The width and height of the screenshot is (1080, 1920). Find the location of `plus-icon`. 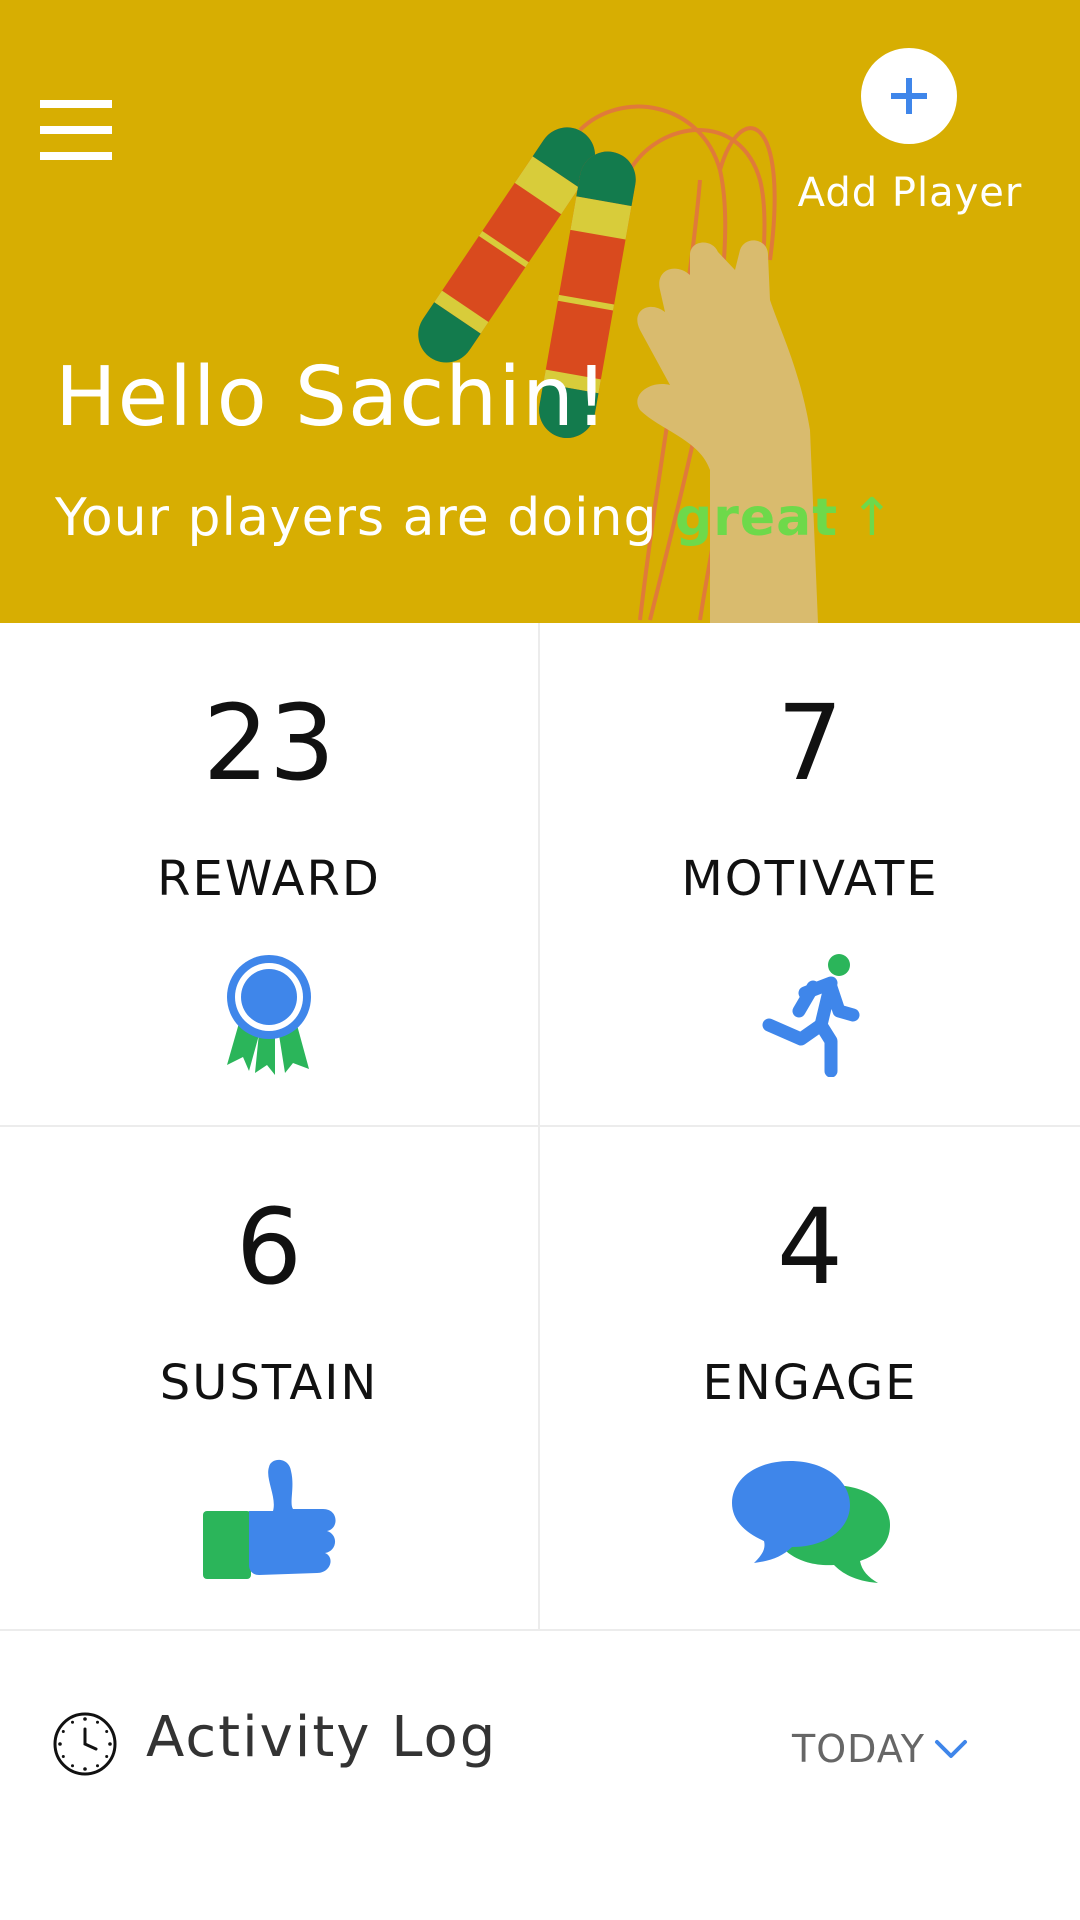

plus-icon is located at coordinates (909, 96).